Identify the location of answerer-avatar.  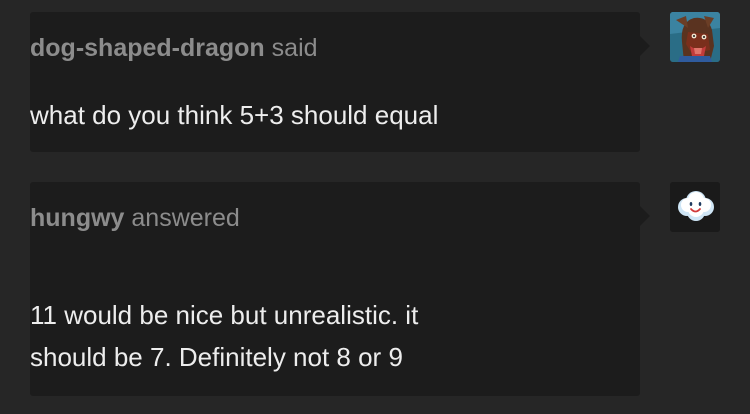
(695, 207).